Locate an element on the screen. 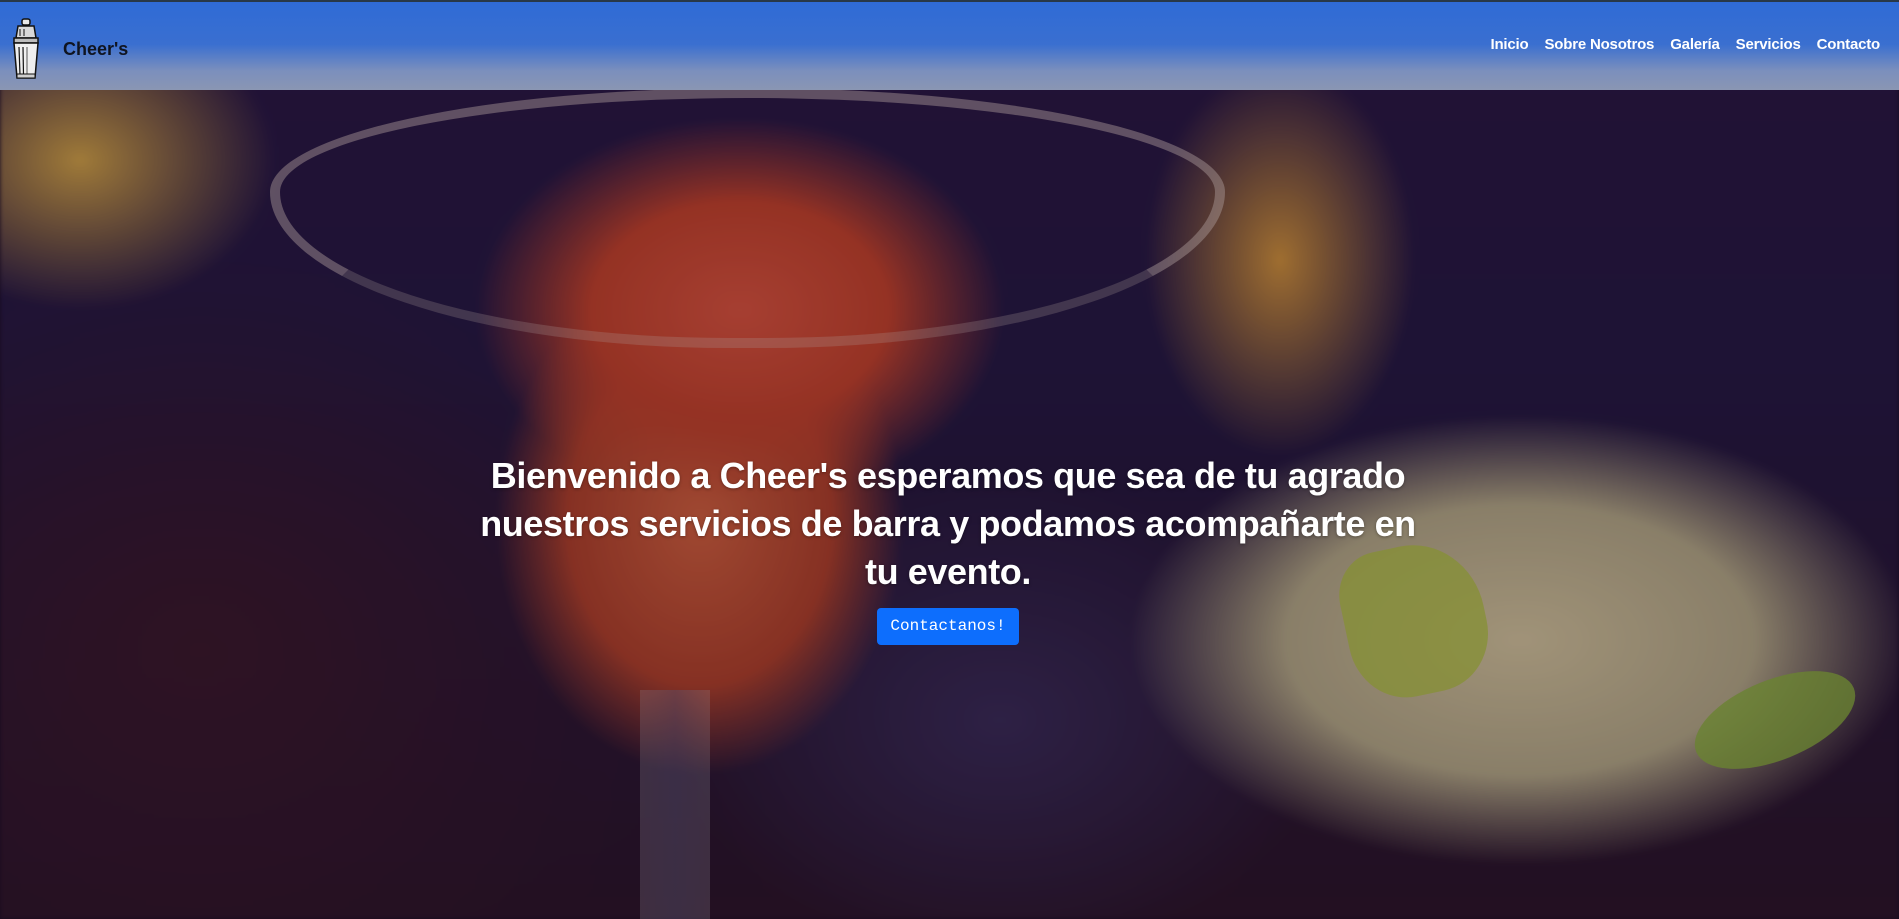 The image size is (1899, 919). nav-link-inicio: Inicio is located at coordinates (1510, 44).